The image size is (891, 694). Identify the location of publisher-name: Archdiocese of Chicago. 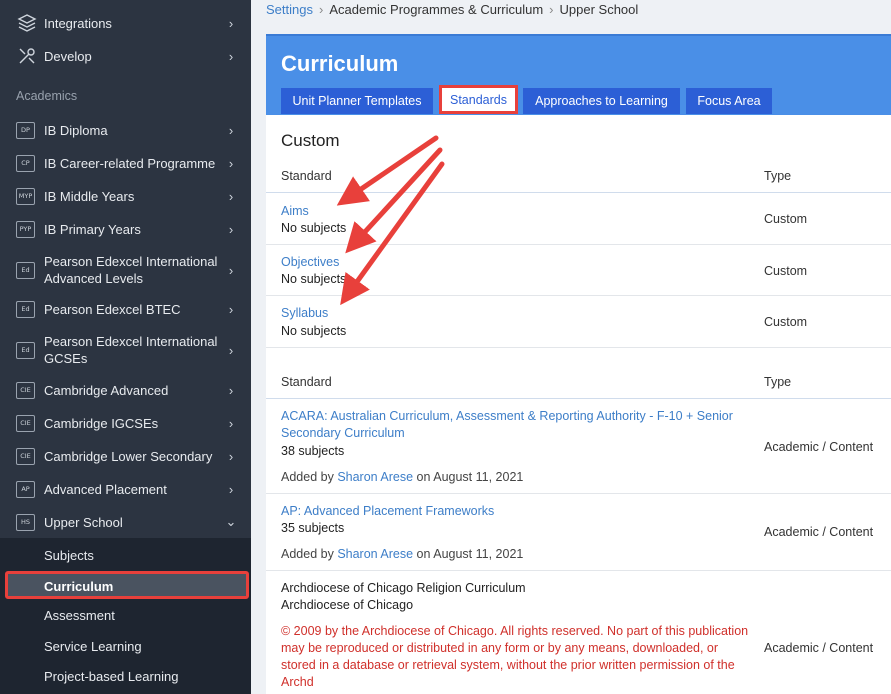
(347, 605).